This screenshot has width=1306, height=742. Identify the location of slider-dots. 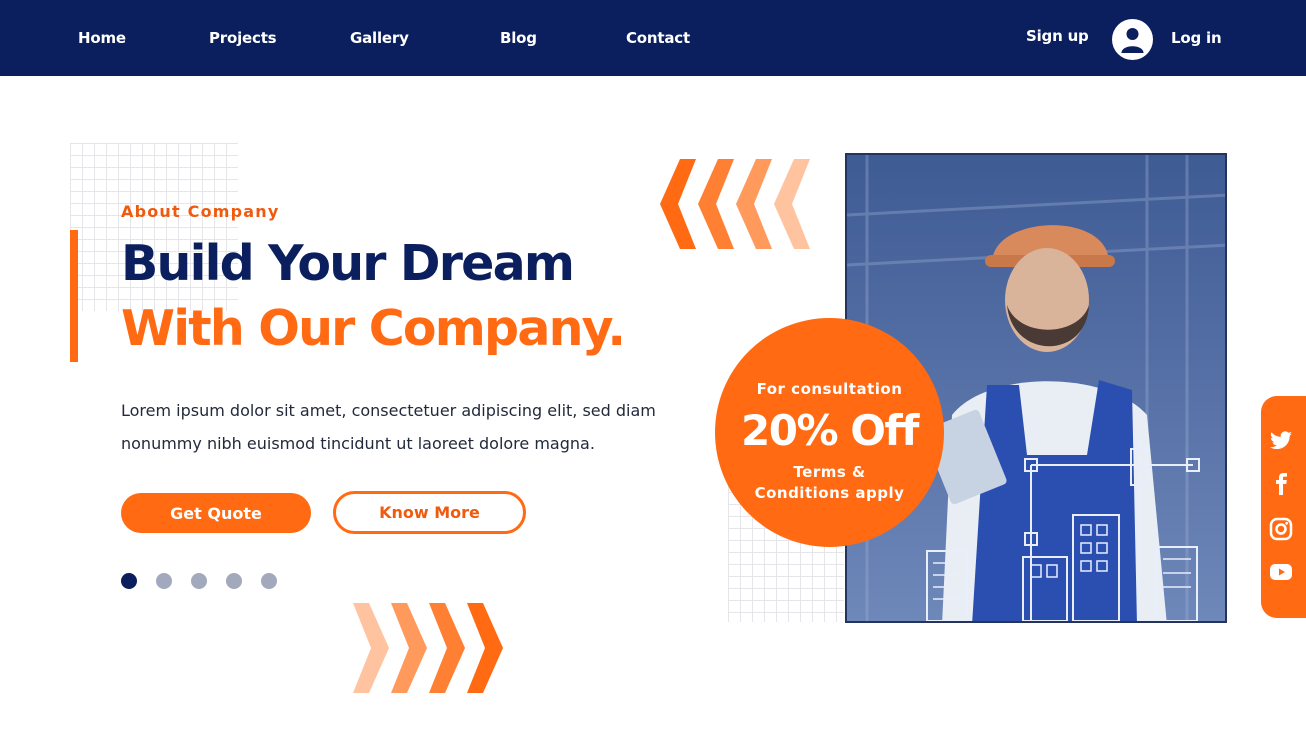
(199, 581).